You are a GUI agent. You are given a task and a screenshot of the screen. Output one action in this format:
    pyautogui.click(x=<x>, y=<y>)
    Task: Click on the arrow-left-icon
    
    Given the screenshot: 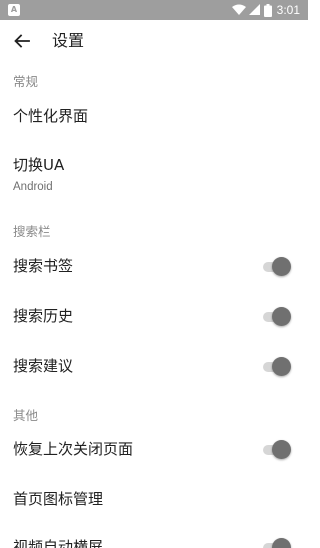 What is the action you would take?
    pyautogui.click(x=22, y=41)
    